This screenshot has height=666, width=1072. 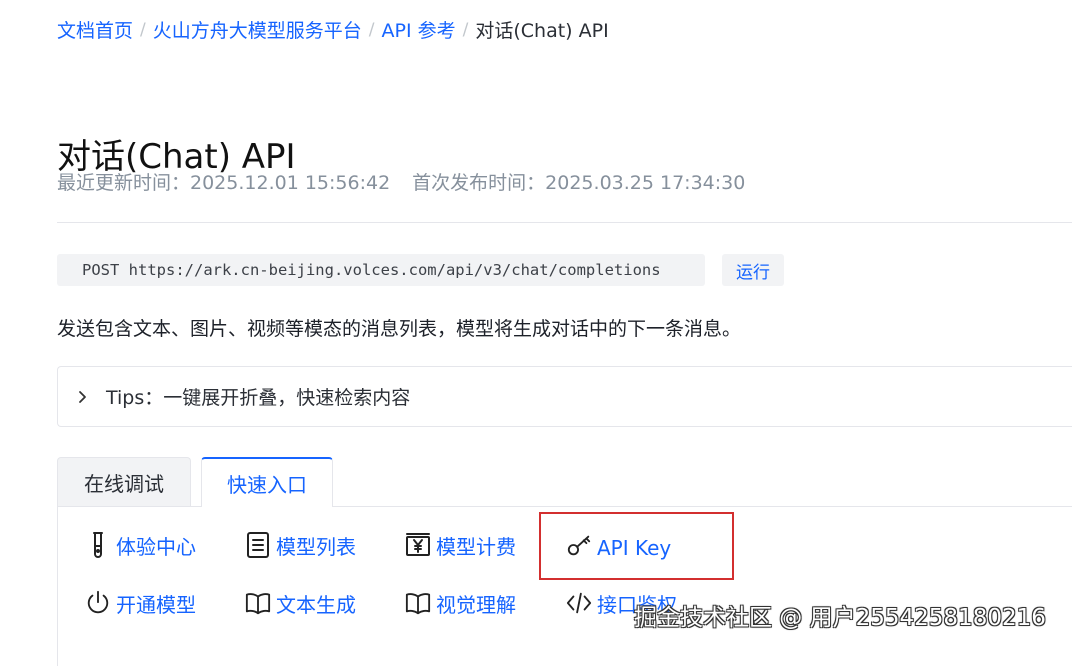 I want to click on link-activate-model: 开通模型, so click(x=140, y=603).